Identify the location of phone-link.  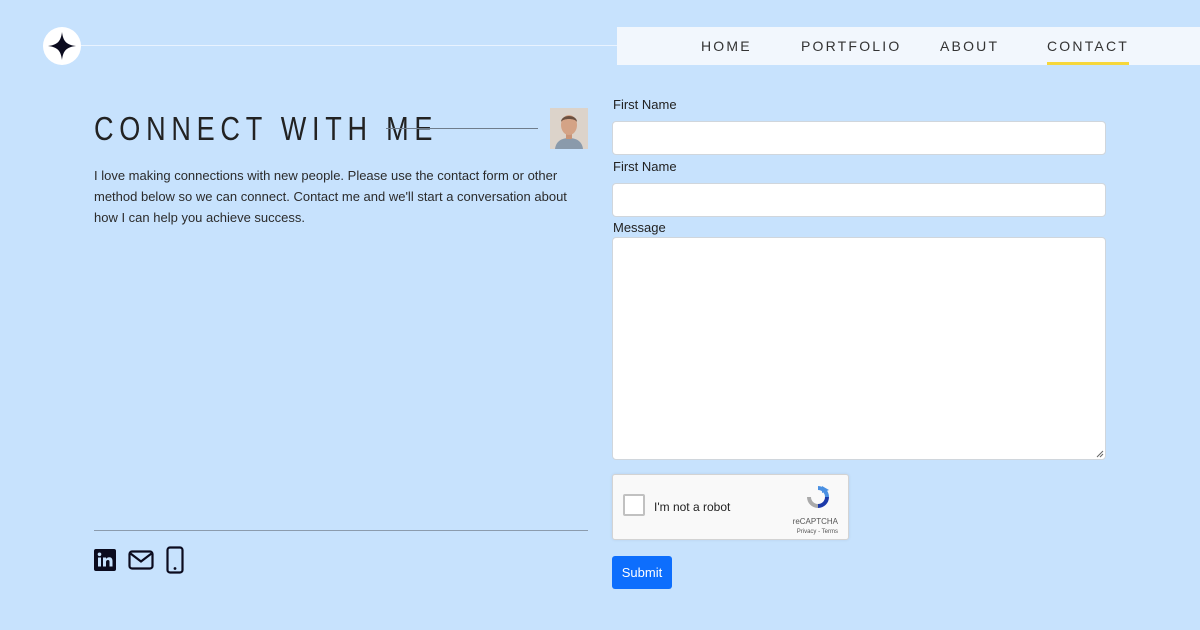
(175, 560).